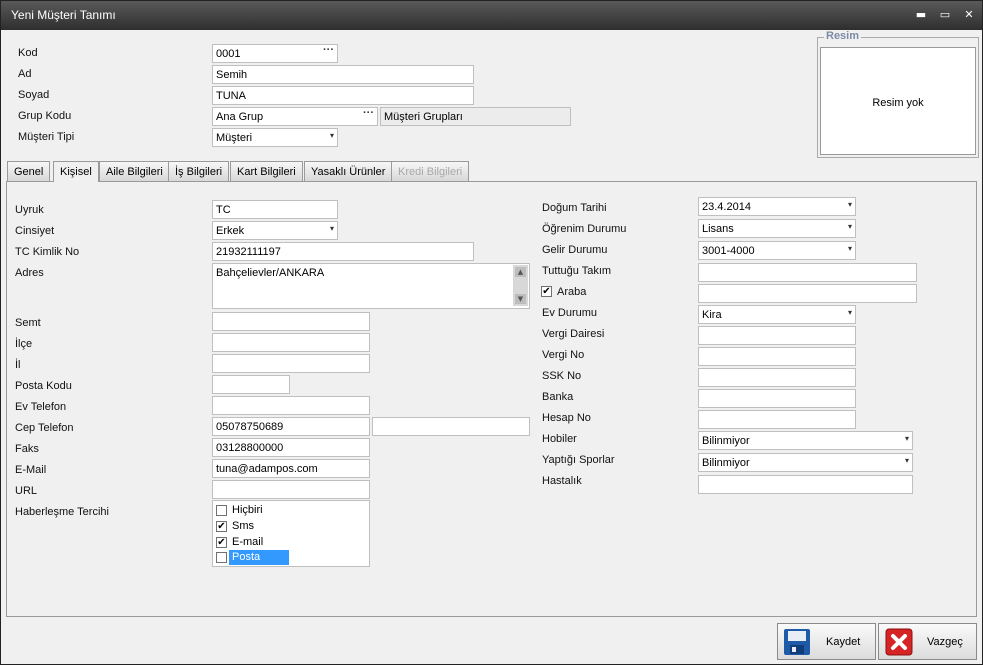  Describe the element at coordinates (291, 489) in the screenshot. I see `url-input` at that location.